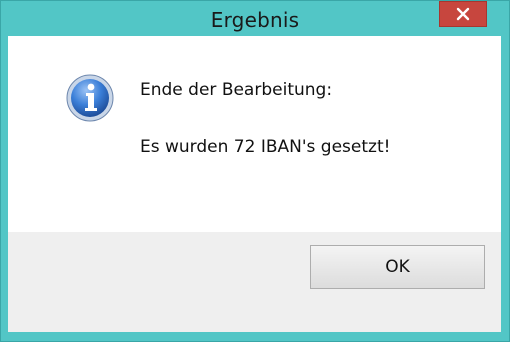 The width and height of the screenshot is (510, 342). Describe the element at coordinates (397, 267) in the screenshot. I see `ok-button: OK` at that location.